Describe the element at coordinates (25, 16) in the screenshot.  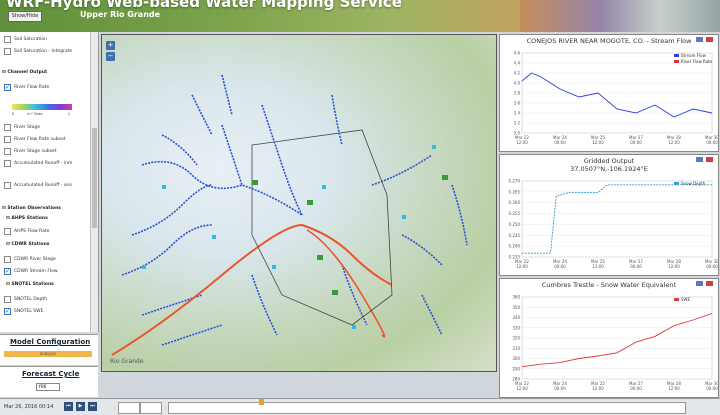
I see `show-hide-button: Show/Hide` at that location.